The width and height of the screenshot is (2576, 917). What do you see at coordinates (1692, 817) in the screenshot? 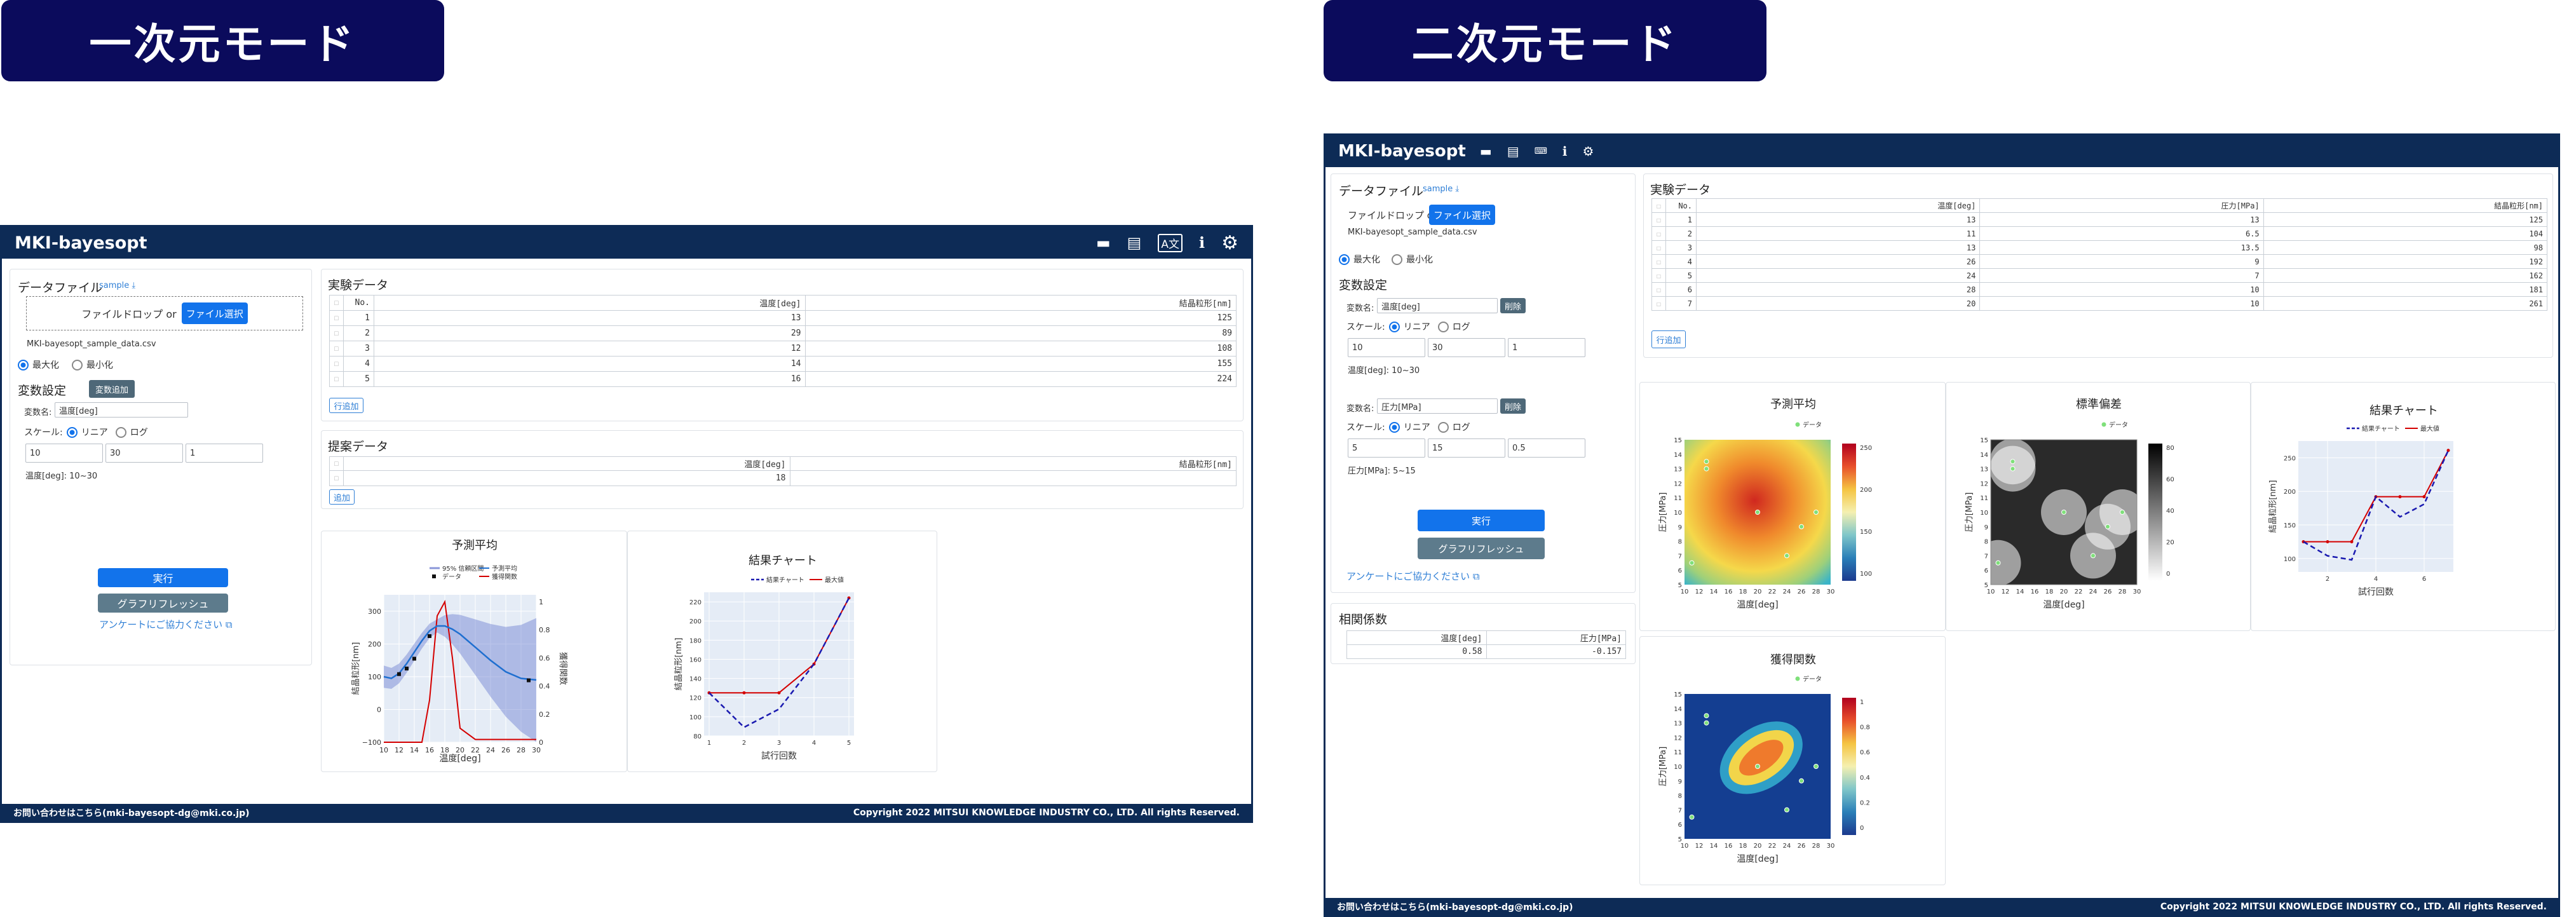
I see `data-point` at bounding box center [1692, 817].